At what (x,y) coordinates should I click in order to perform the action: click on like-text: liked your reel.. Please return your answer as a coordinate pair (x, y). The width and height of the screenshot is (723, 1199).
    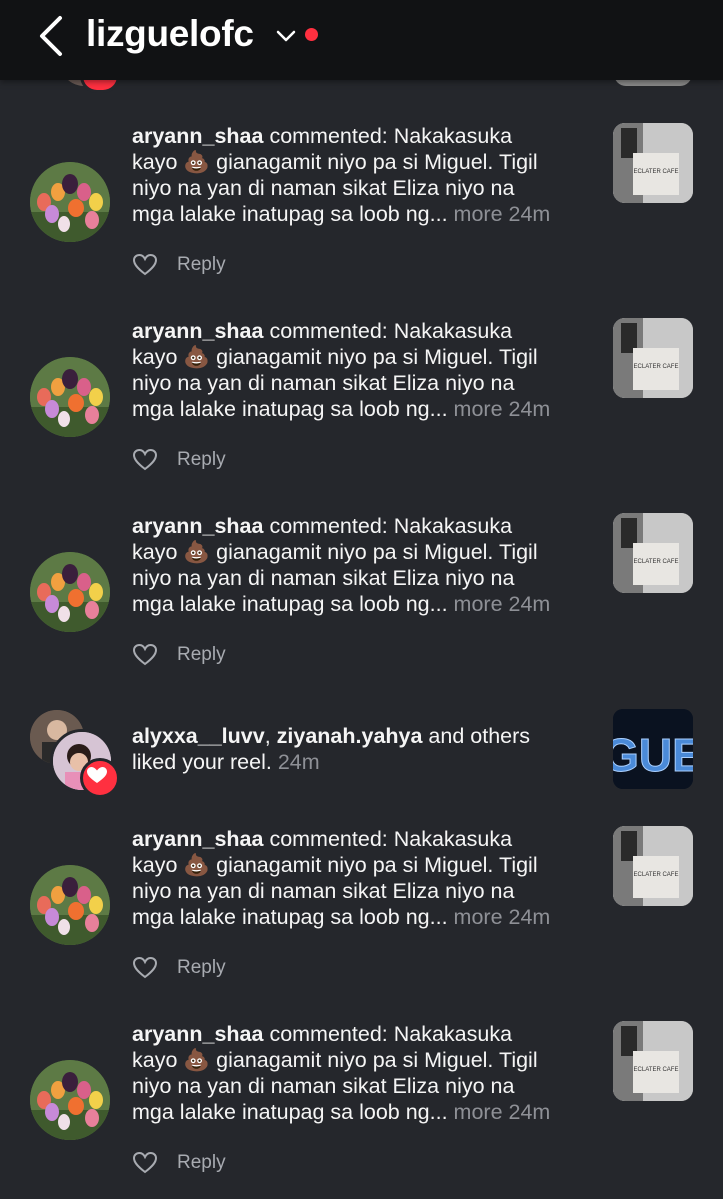
    Looking at the image, I should click on (202, 762).